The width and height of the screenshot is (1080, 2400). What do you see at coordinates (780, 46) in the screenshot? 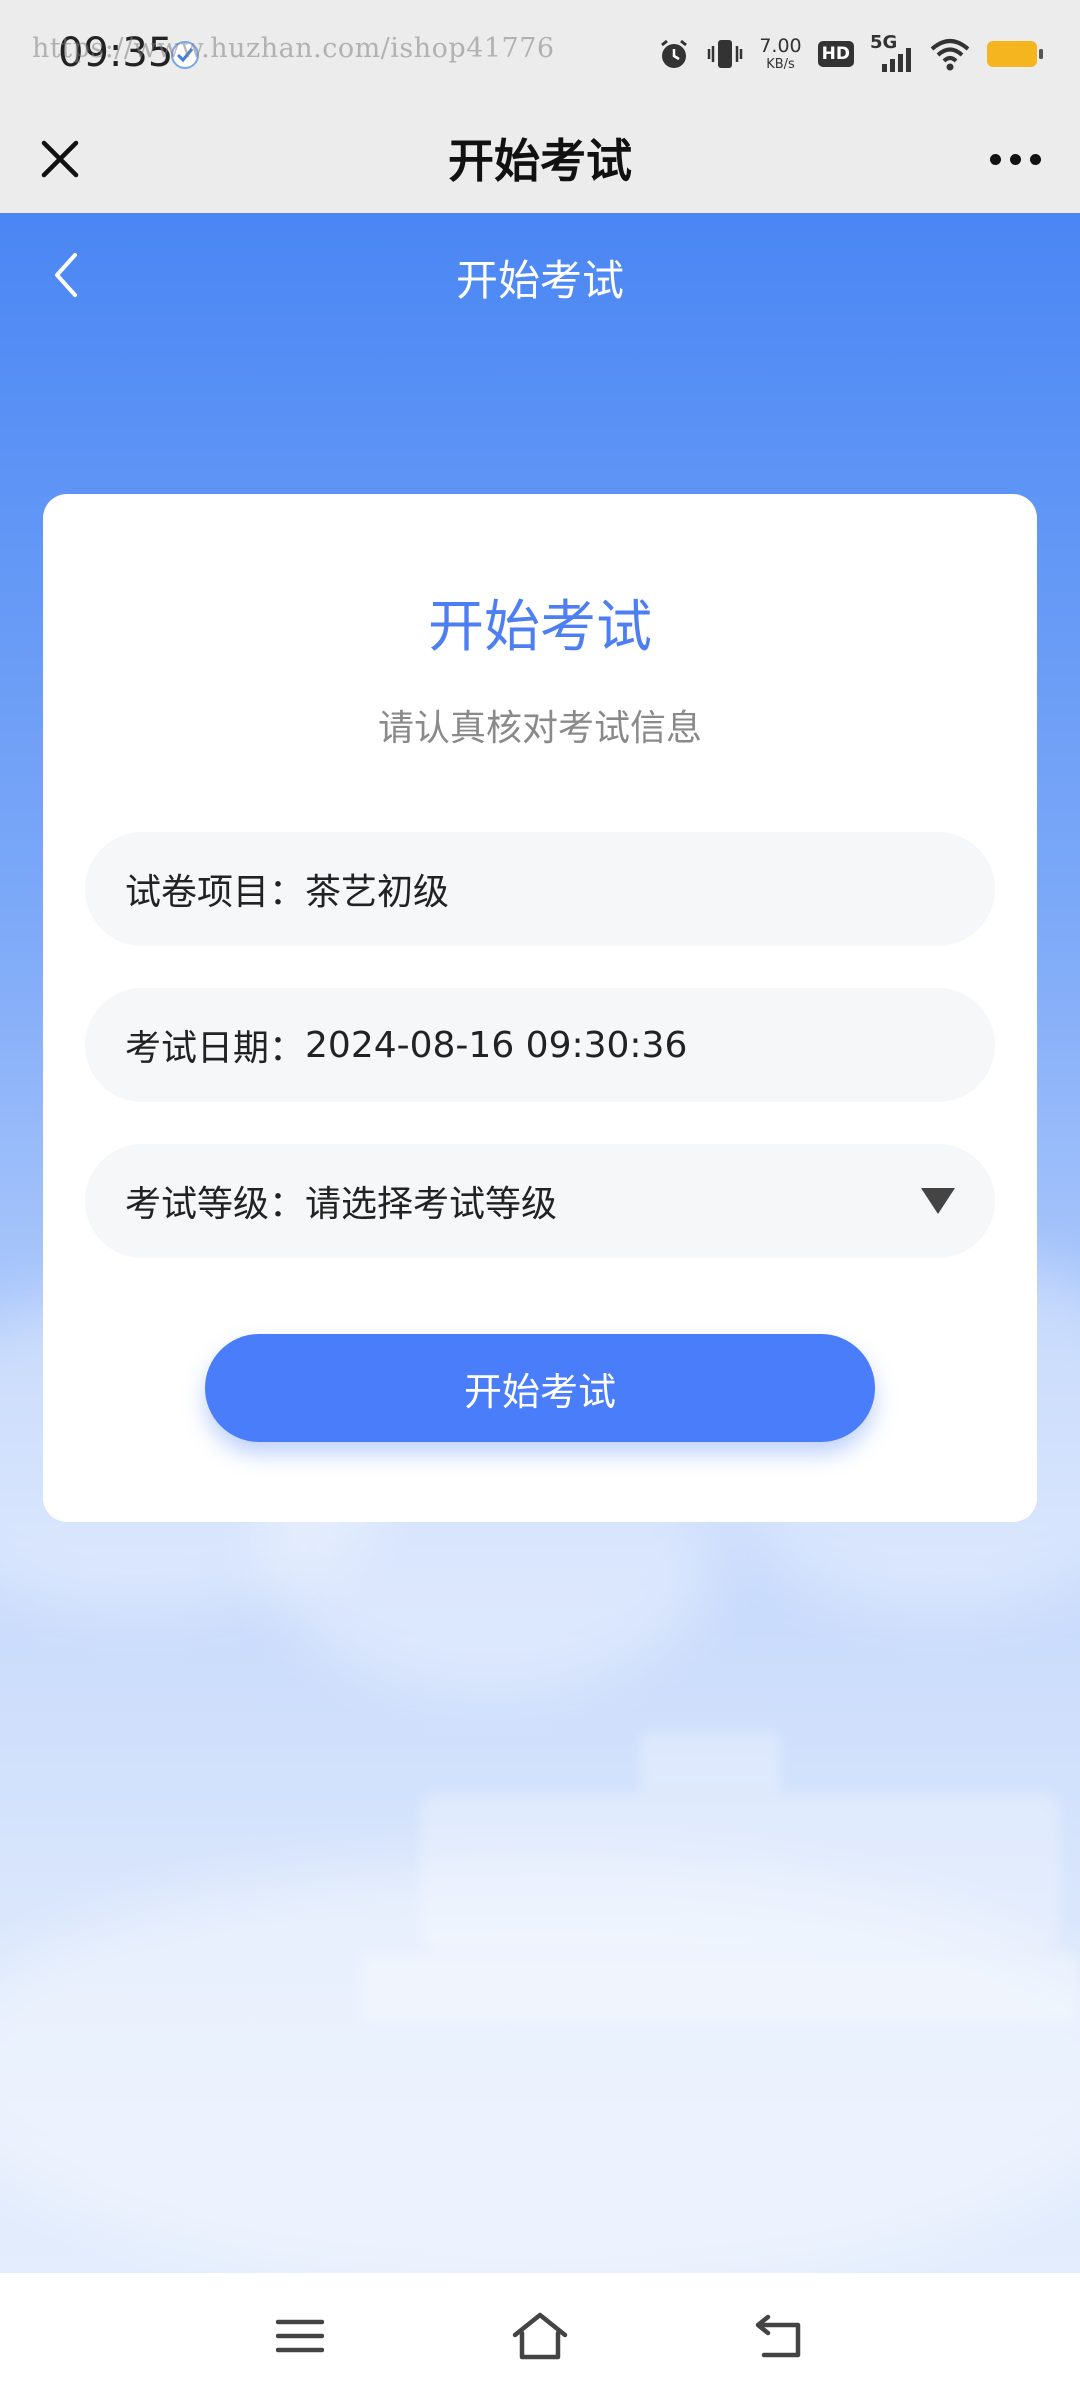
I see `net-speed-value: 7.00` at bounding box center [780, 46].